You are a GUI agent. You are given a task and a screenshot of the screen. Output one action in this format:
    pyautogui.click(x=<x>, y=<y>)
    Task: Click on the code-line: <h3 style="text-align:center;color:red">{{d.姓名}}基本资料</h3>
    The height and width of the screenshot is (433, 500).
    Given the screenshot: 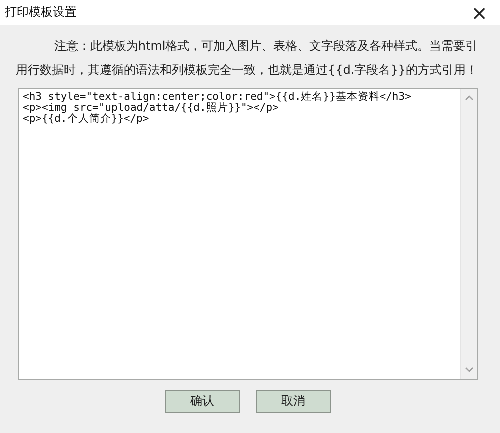 What is the action you would take?
    pyautogui.click(x=217, y=97)
    